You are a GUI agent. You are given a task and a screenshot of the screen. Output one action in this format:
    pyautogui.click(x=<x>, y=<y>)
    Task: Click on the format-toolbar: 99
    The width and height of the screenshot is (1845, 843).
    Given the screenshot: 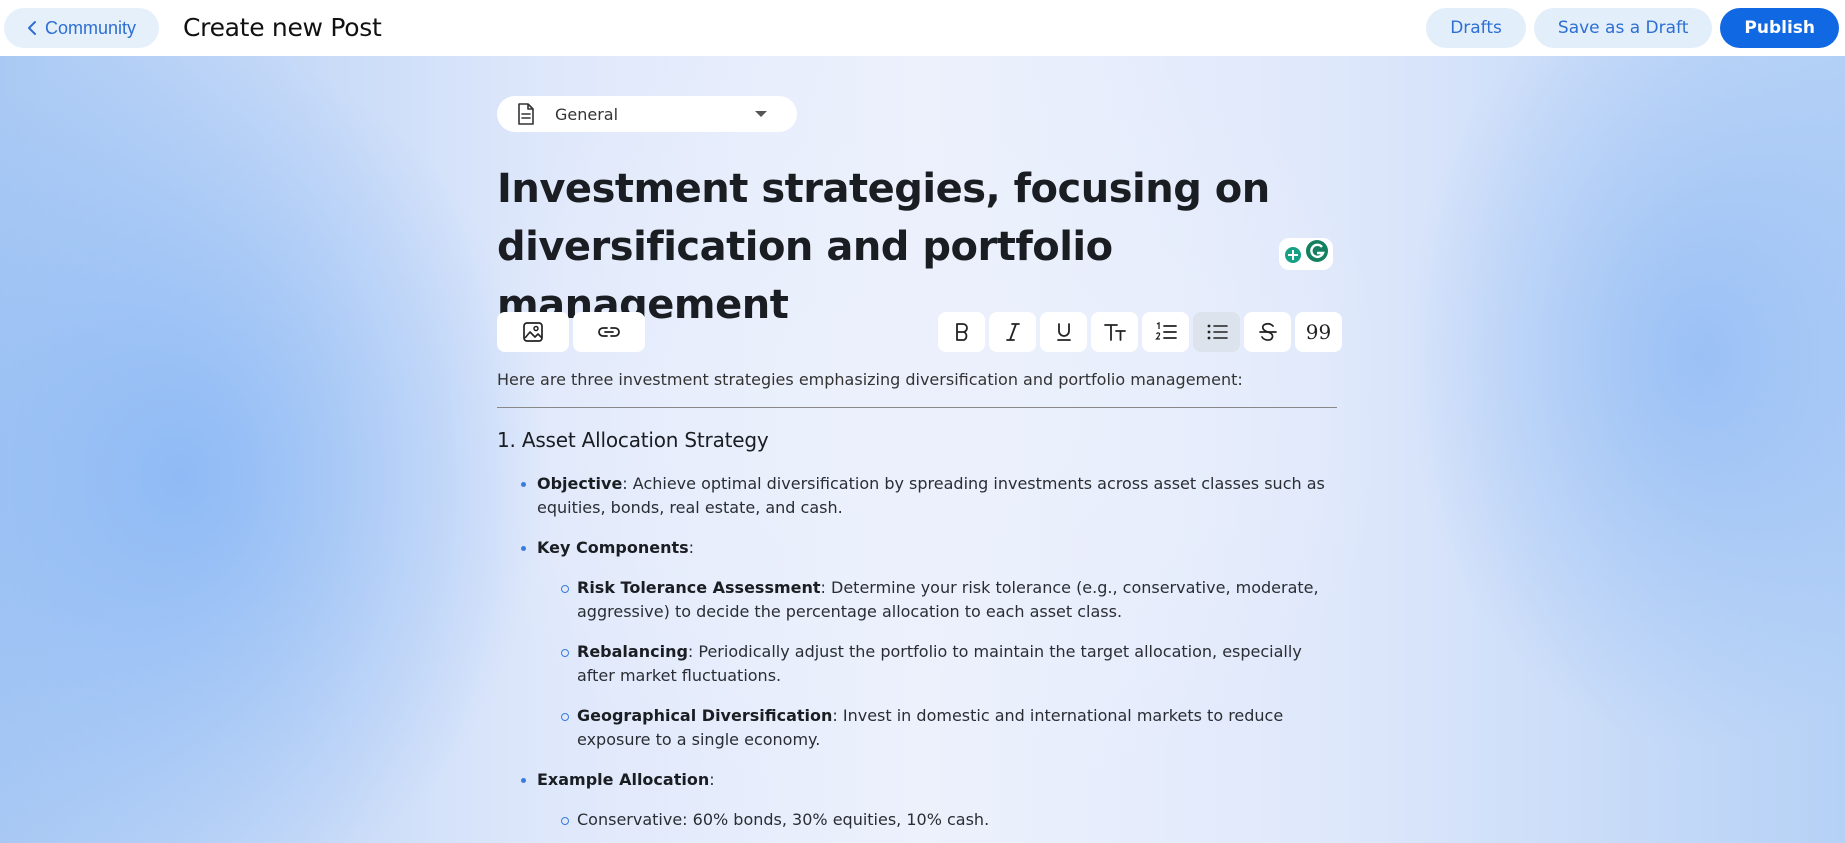 What is the action you would take?
    pyautogui.click(x=1140, y=332)
    